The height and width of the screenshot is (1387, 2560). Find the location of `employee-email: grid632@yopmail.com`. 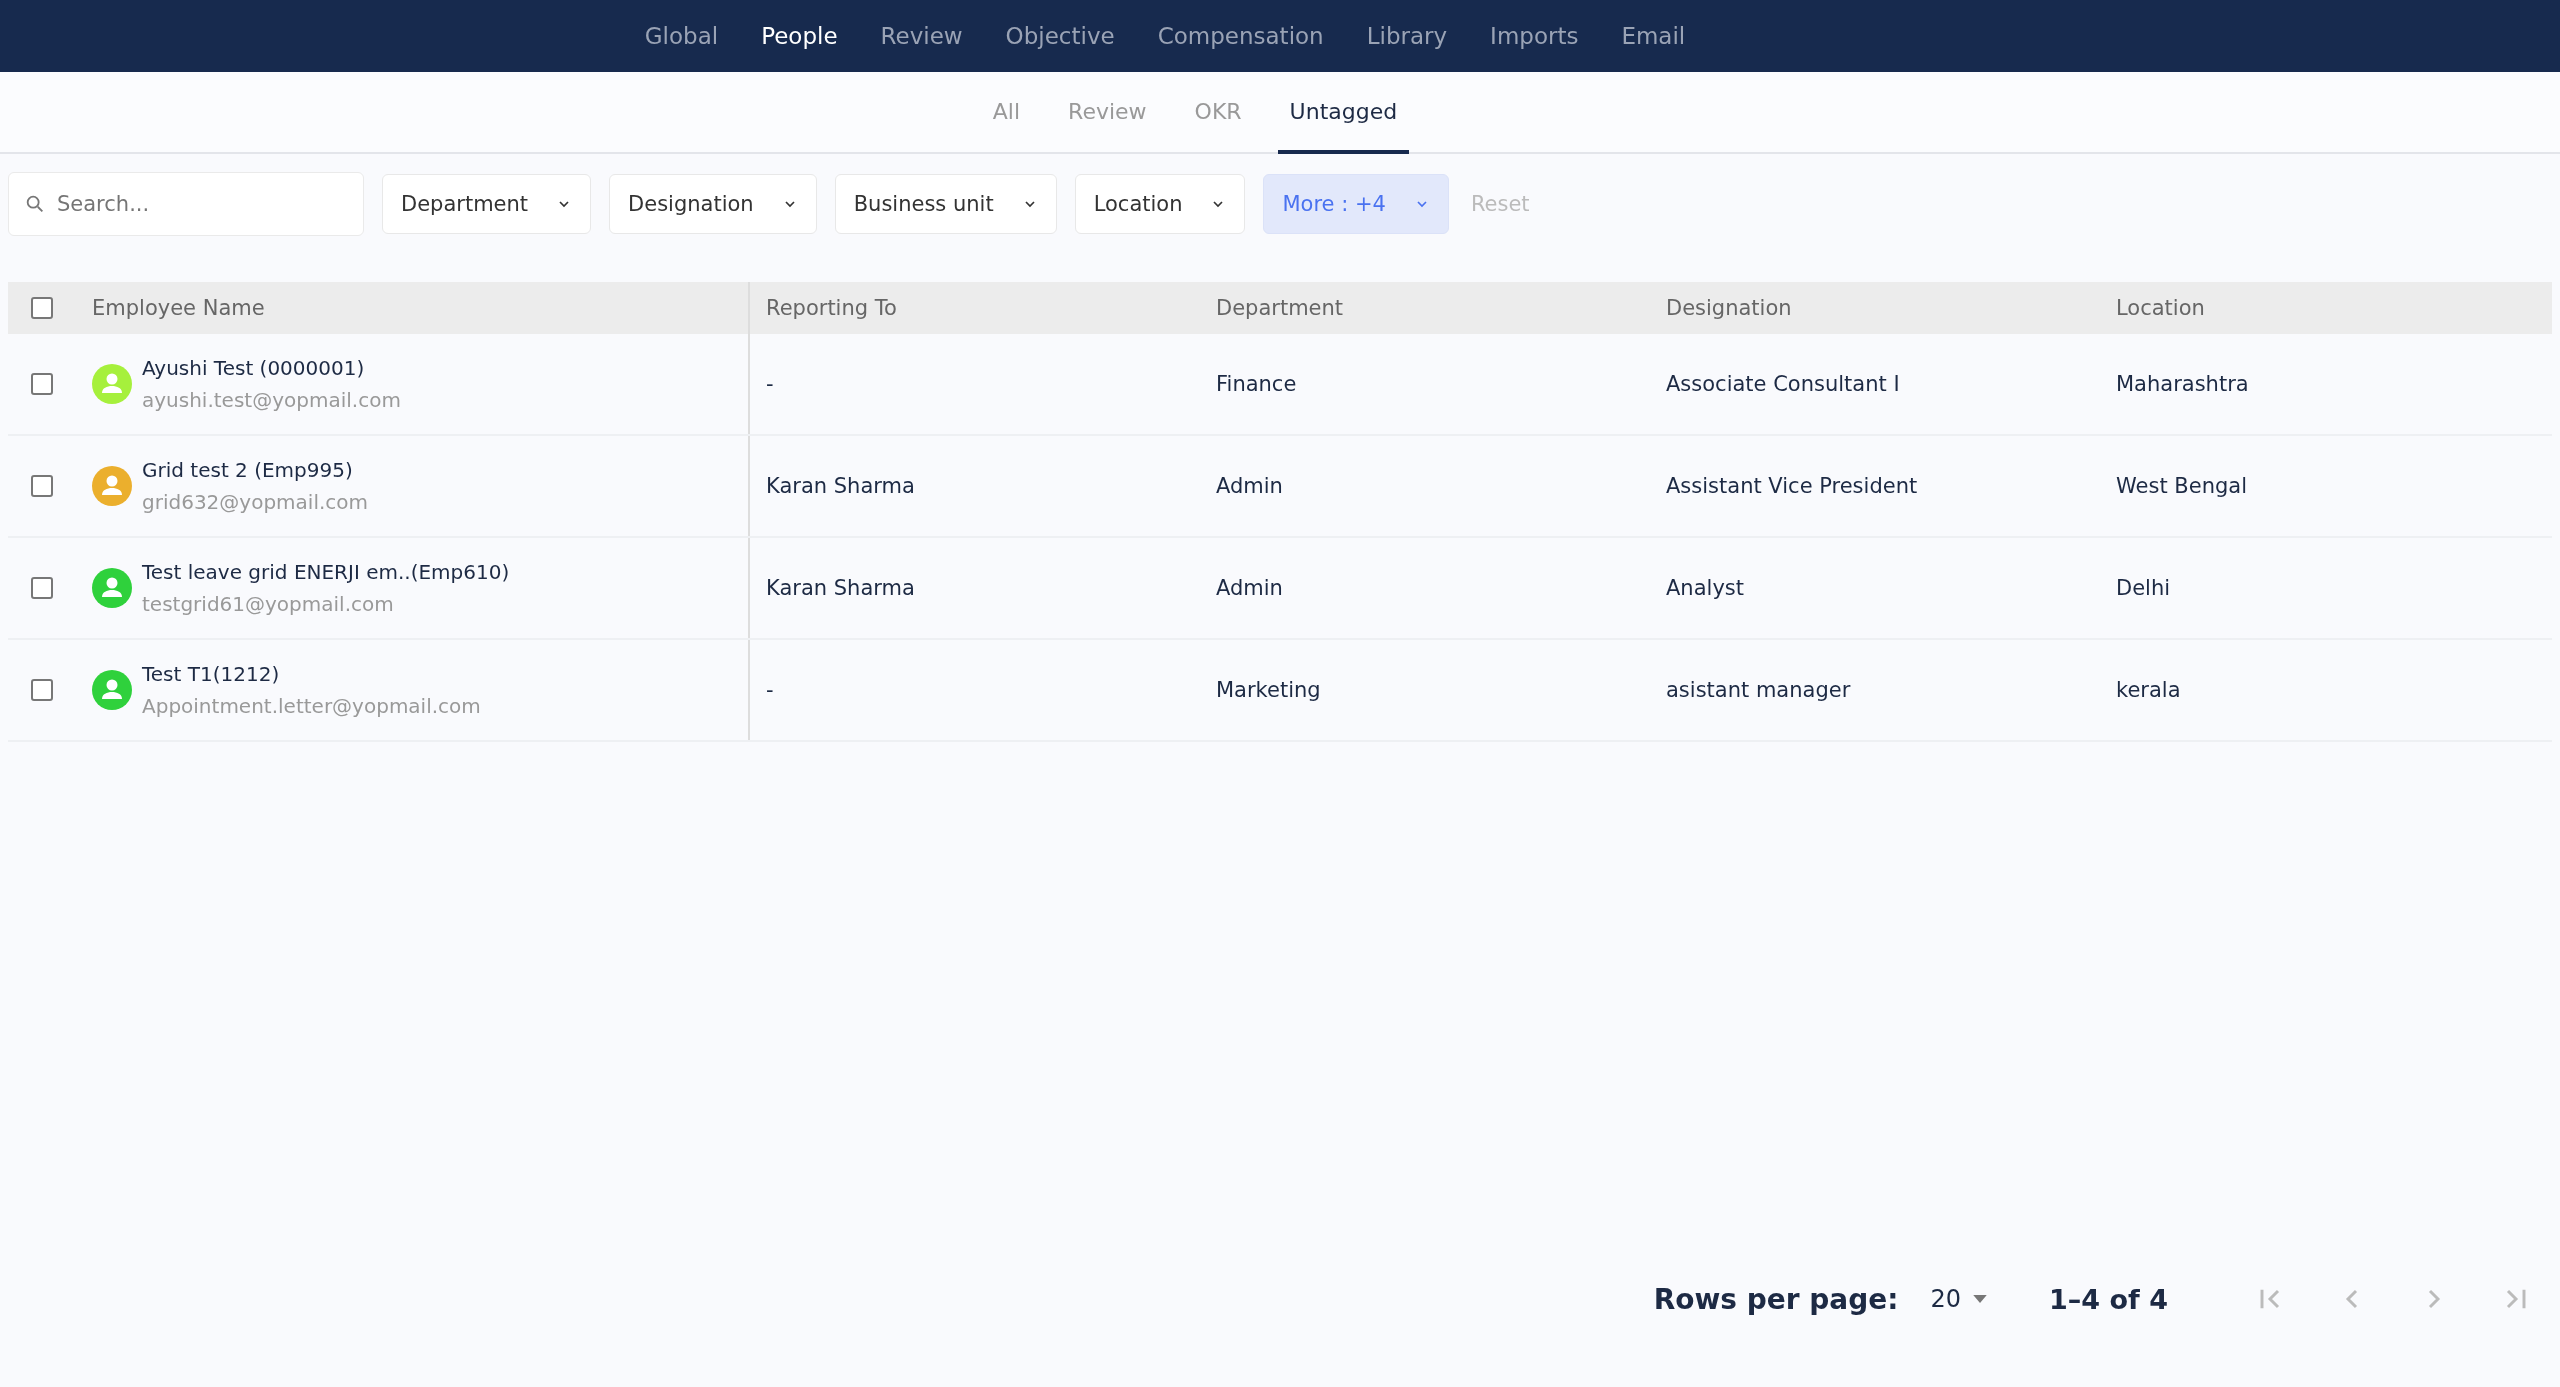

employee-email: grid632@yopmail.com is located at coordinates (255, 502).